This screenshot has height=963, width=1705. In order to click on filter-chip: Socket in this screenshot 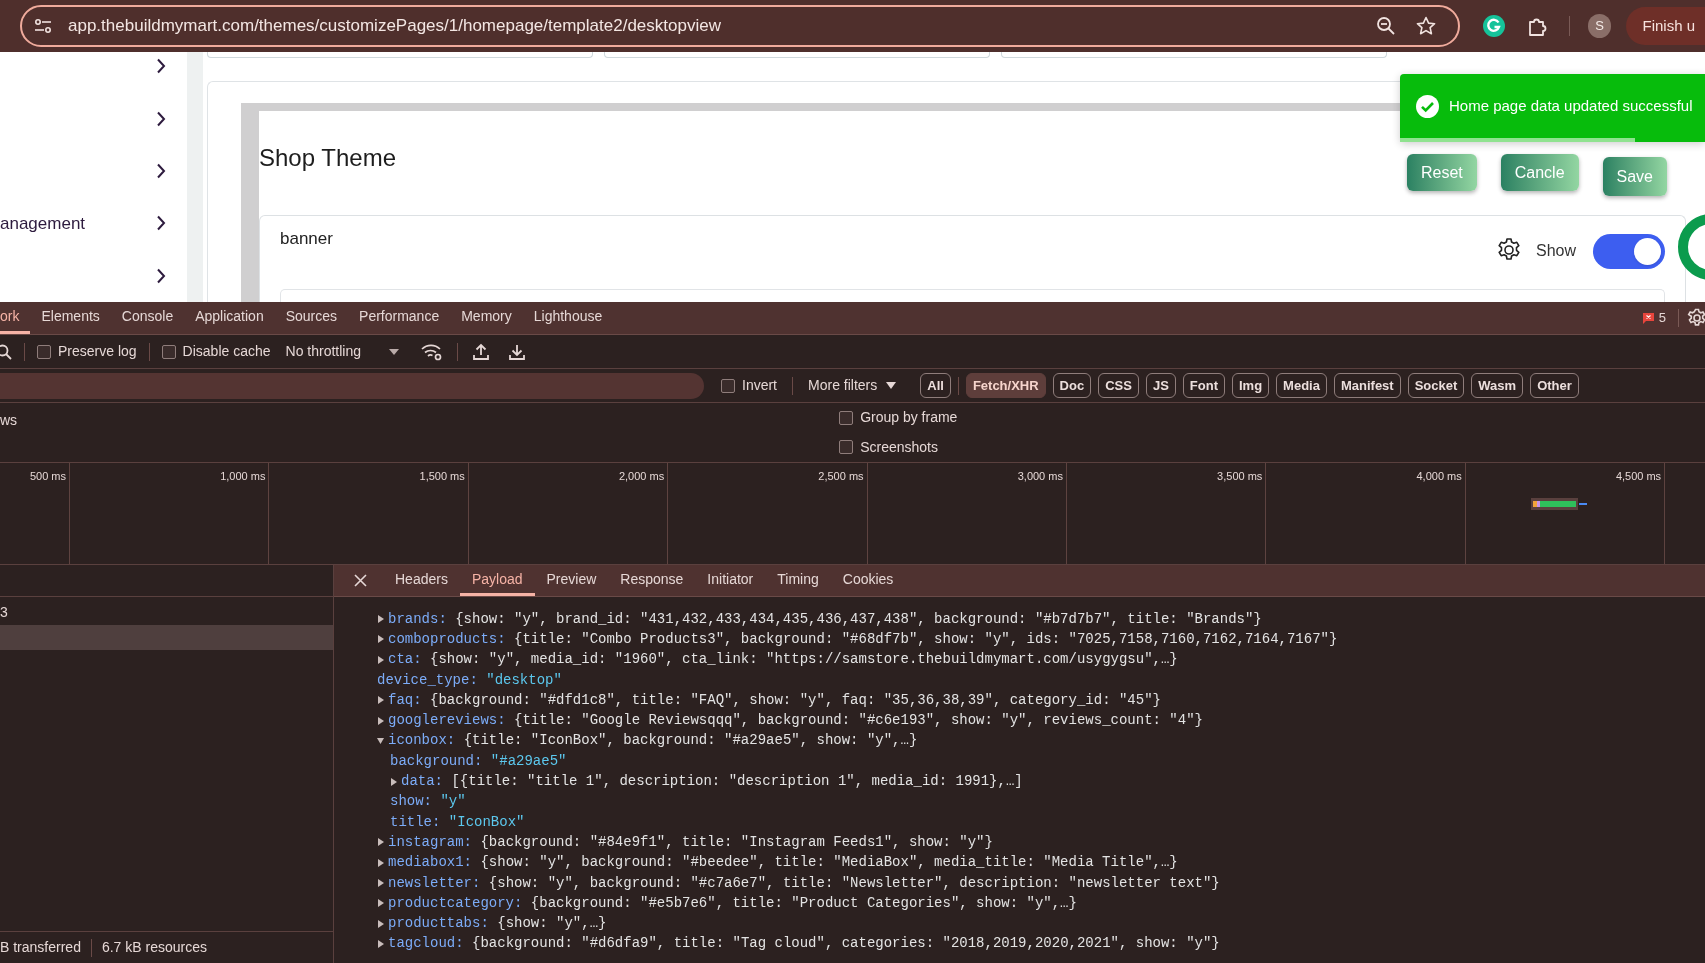, I will do `click(1436, 385)`.